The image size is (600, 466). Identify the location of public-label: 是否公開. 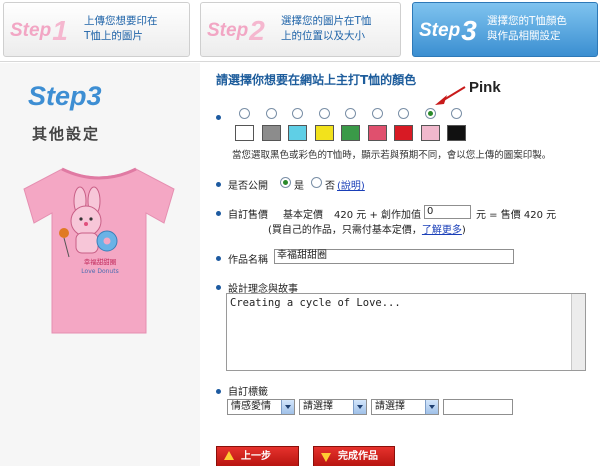
(248, 186).